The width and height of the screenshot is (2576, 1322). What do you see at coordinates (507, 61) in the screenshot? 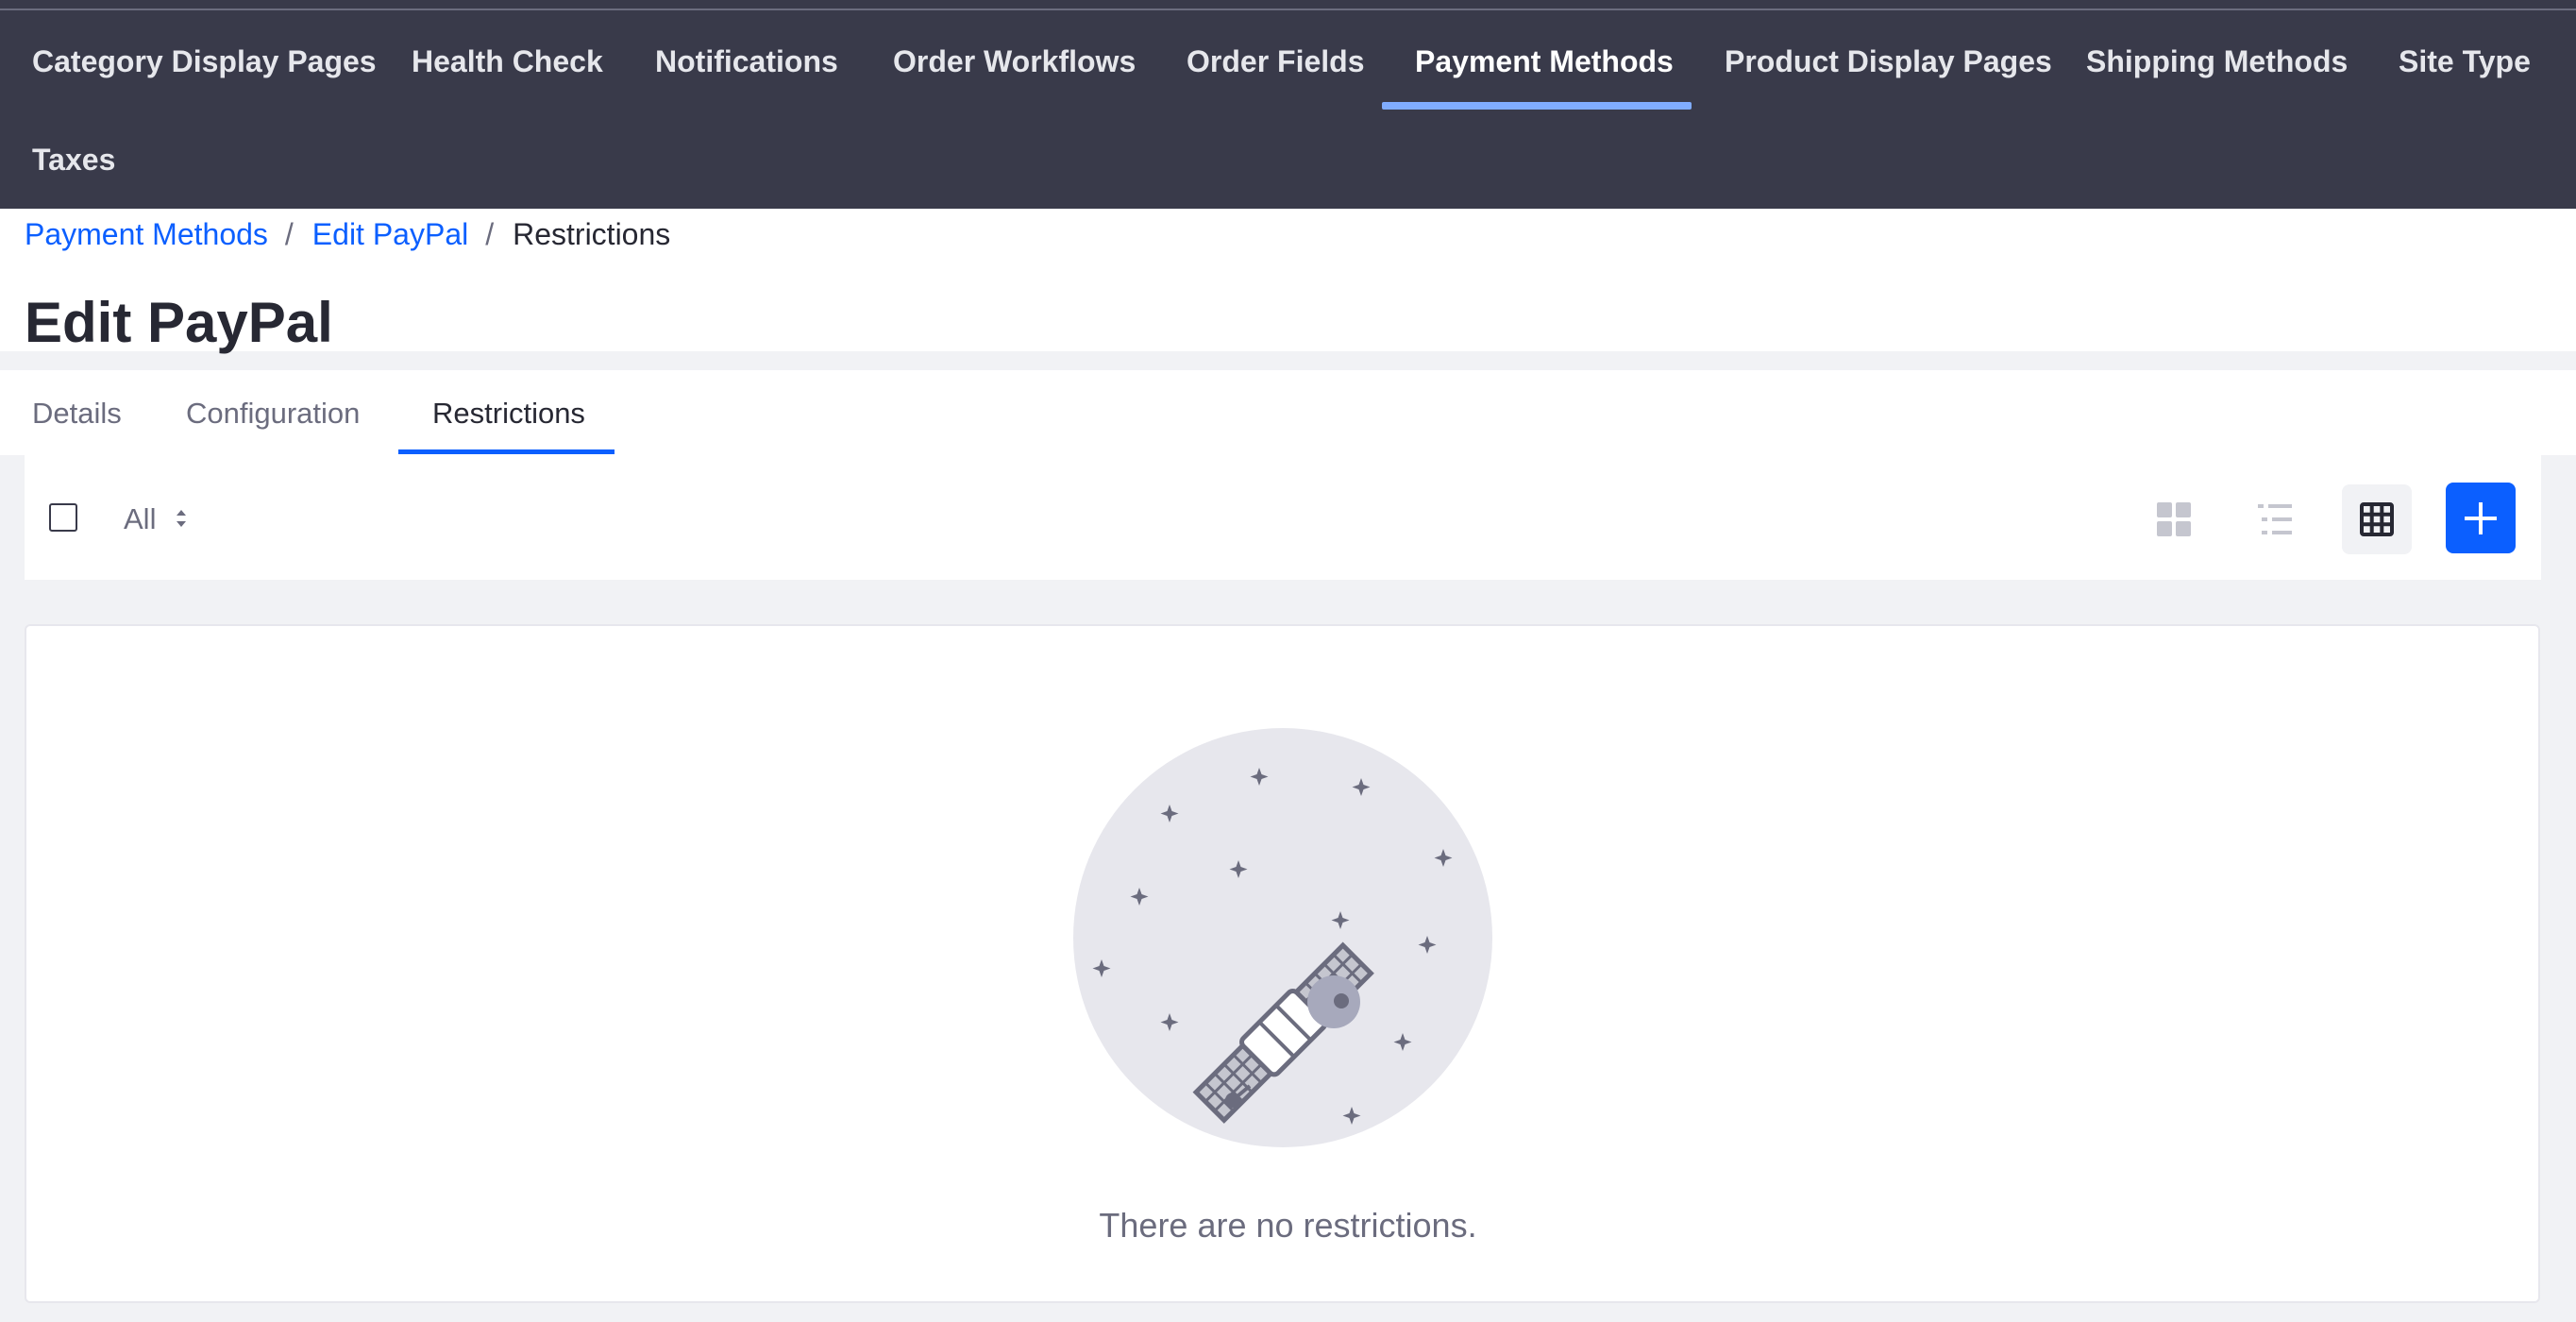
I see `nav-item-health-check: Health Check` at bounding box center [507, 61].